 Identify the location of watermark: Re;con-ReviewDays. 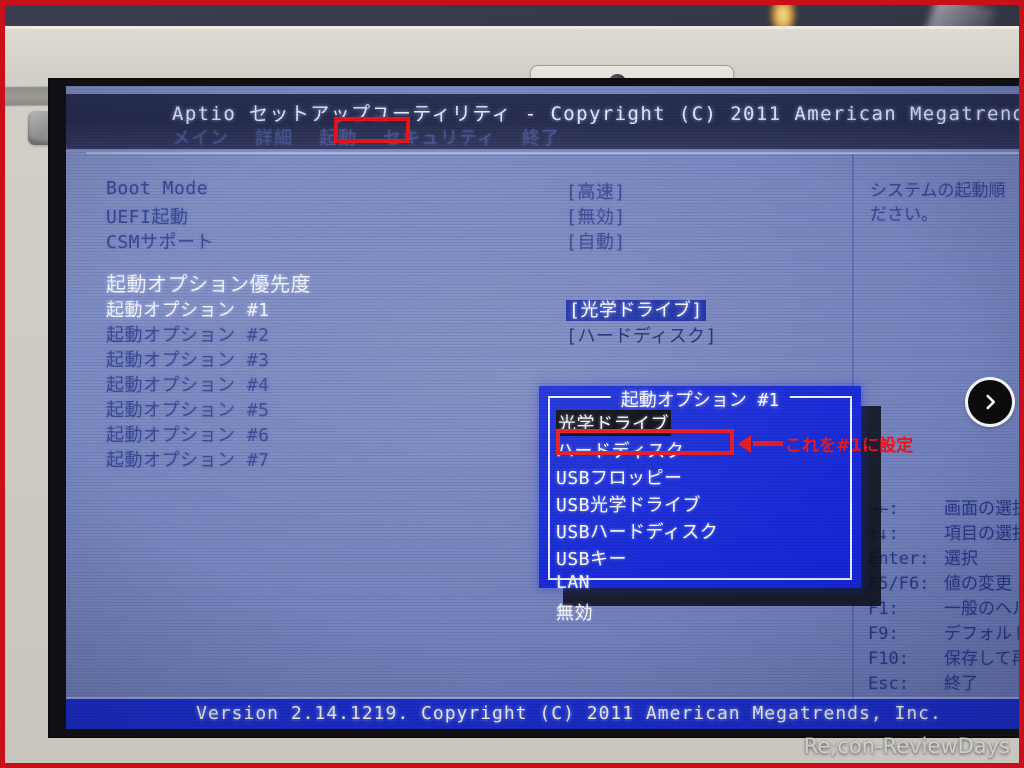
(906, 746).